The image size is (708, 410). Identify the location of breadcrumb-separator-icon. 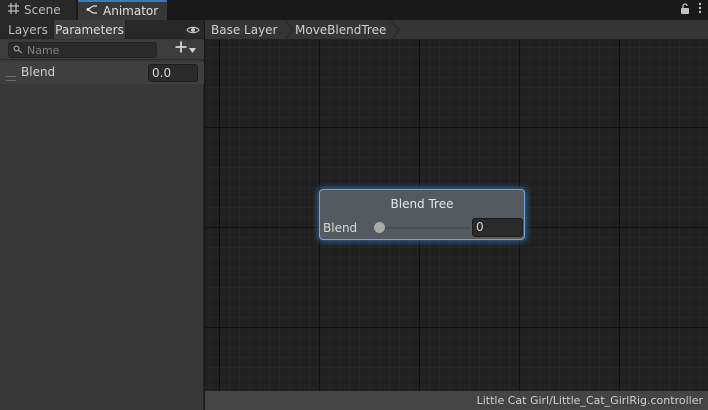
(289, 30).